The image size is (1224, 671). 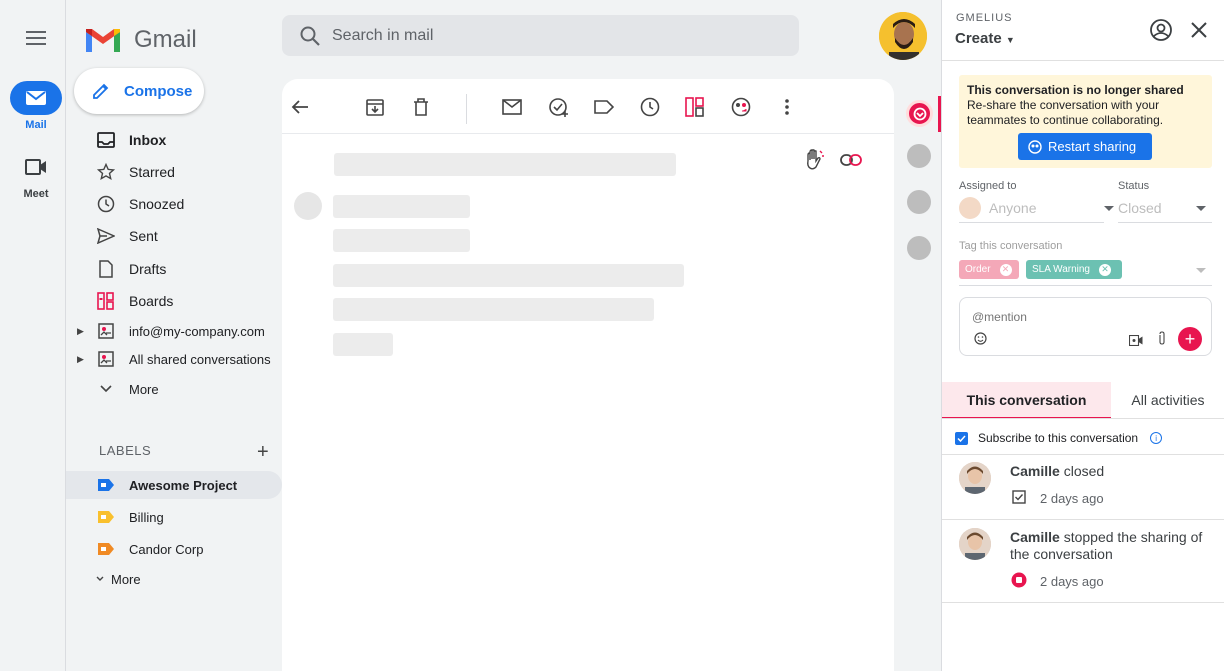 I want to click on boards-button, so click(x=695, y=107).